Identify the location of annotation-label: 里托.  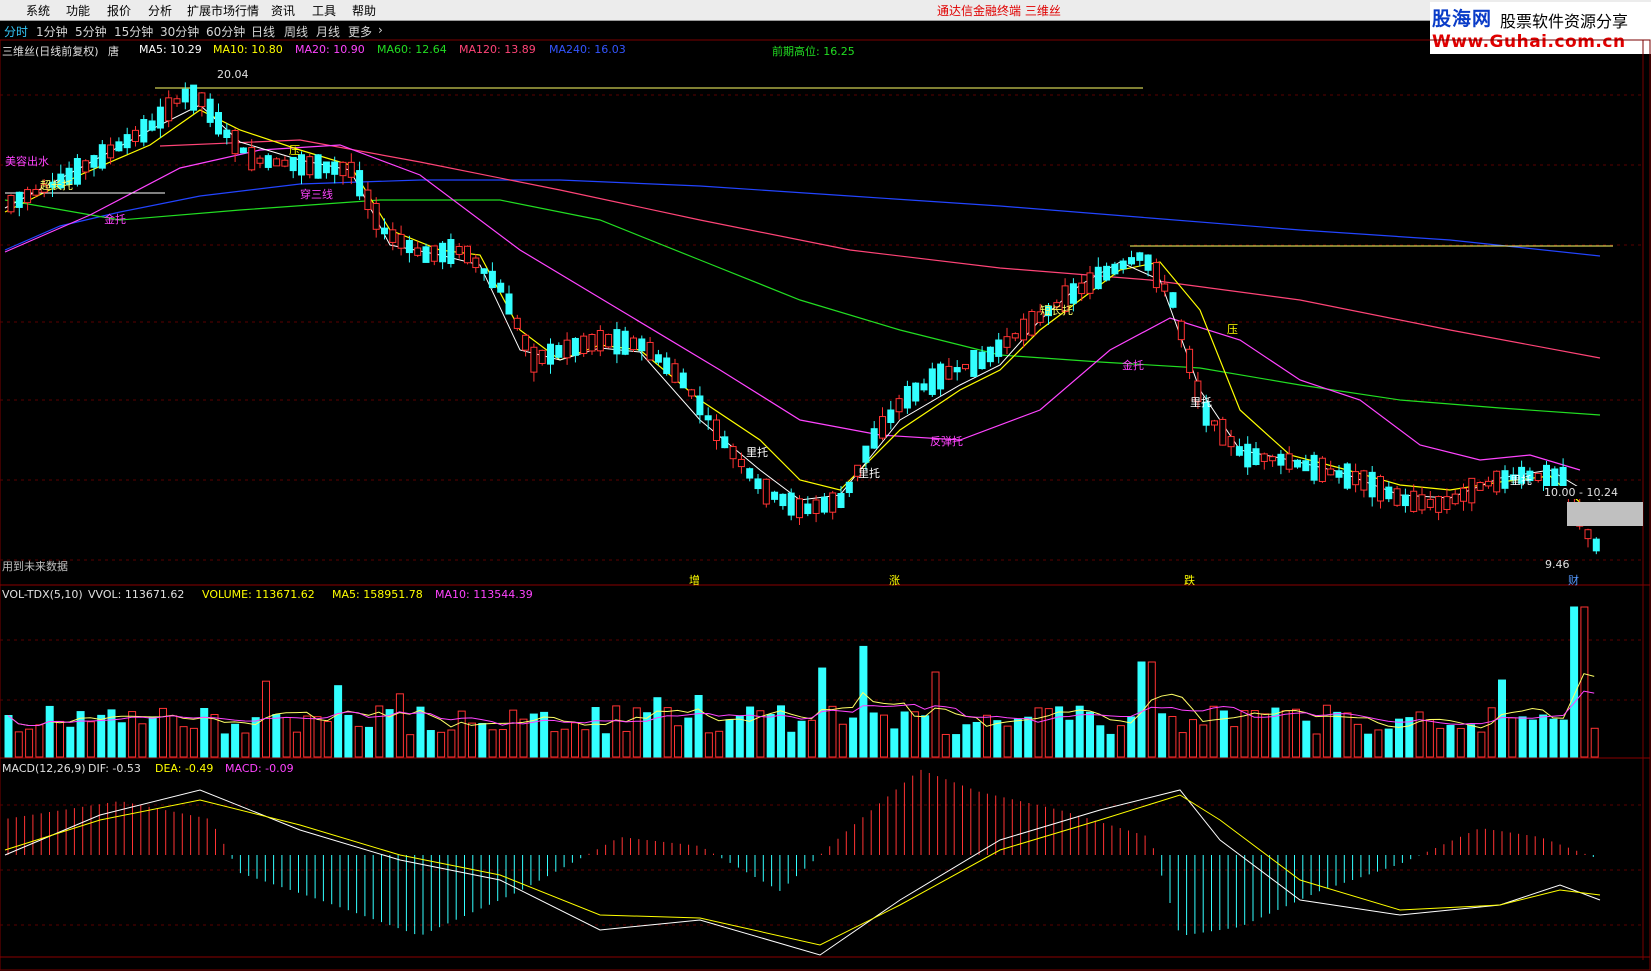
(757, 452).